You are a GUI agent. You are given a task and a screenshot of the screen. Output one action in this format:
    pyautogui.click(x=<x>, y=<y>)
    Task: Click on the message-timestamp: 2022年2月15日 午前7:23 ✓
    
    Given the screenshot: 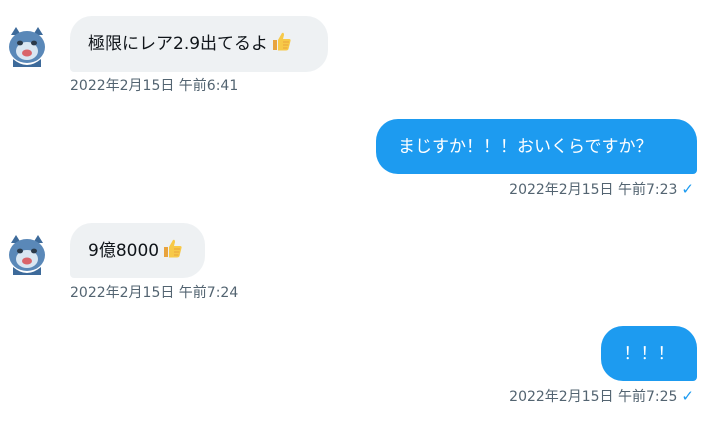 What is the action you would take?
    pyautogui.click(x=601, y=189)
    